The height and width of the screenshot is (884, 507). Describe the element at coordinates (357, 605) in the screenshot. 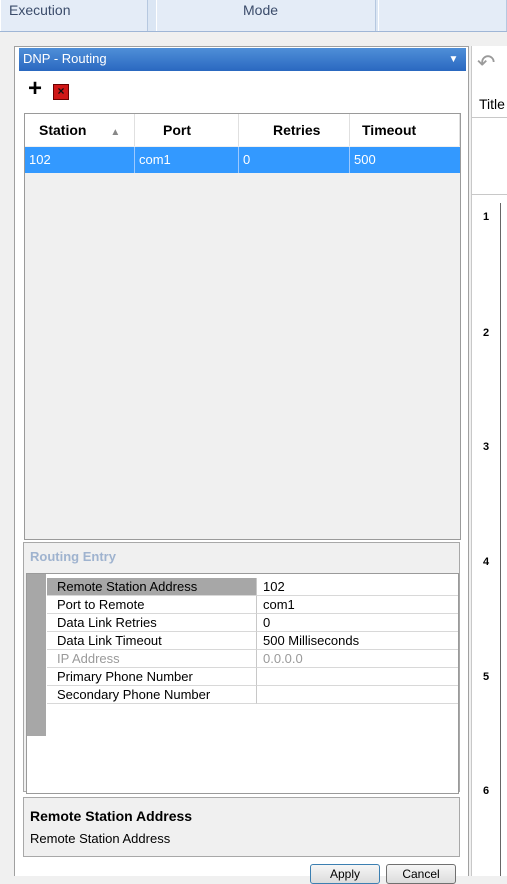

I see `property-value-port-to-remote: com1` at that location.